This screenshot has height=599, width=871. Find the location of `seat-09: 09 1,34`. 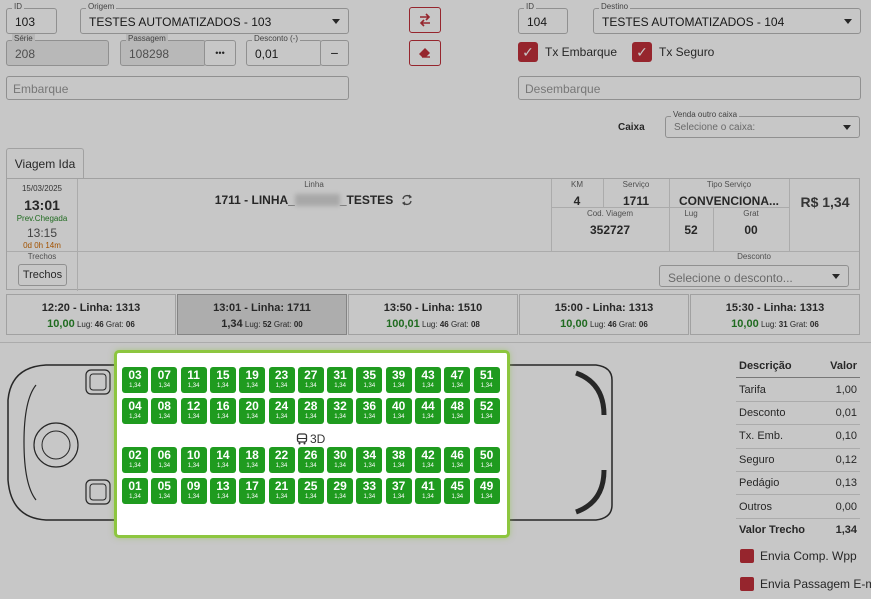

seat-09: 09 1,34 is located at coordinates (193, 491).